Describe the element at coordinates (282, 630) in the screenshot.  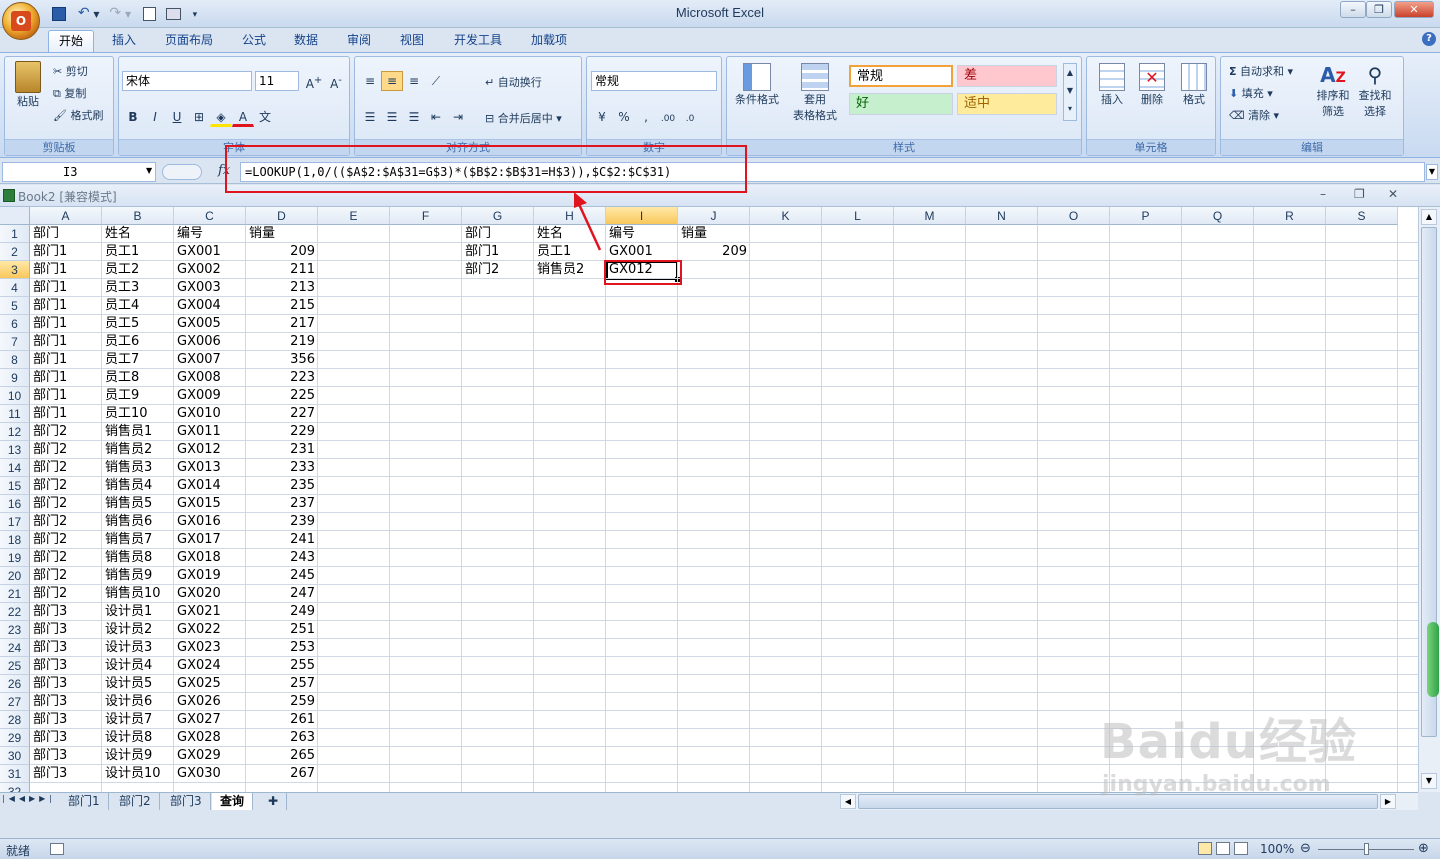
I see `data-cell: 251` at that location.